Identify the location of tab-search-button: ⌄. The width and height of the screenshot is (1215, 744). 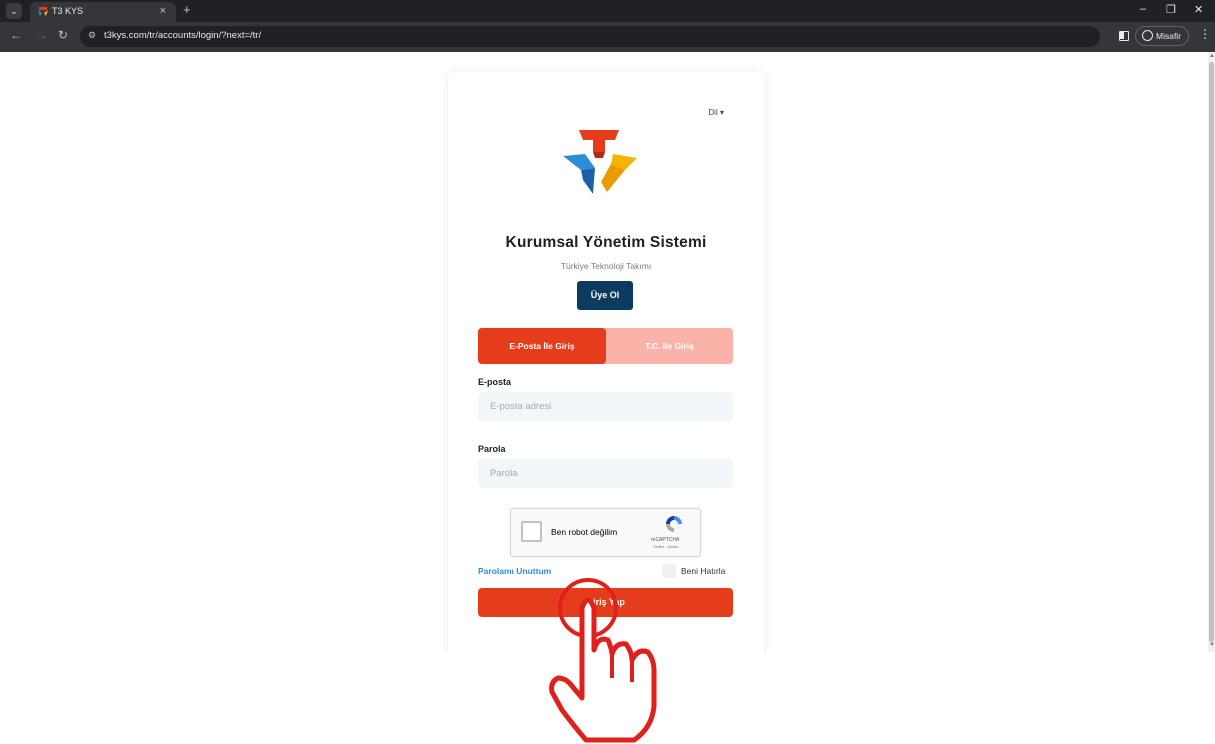
(14, 11).